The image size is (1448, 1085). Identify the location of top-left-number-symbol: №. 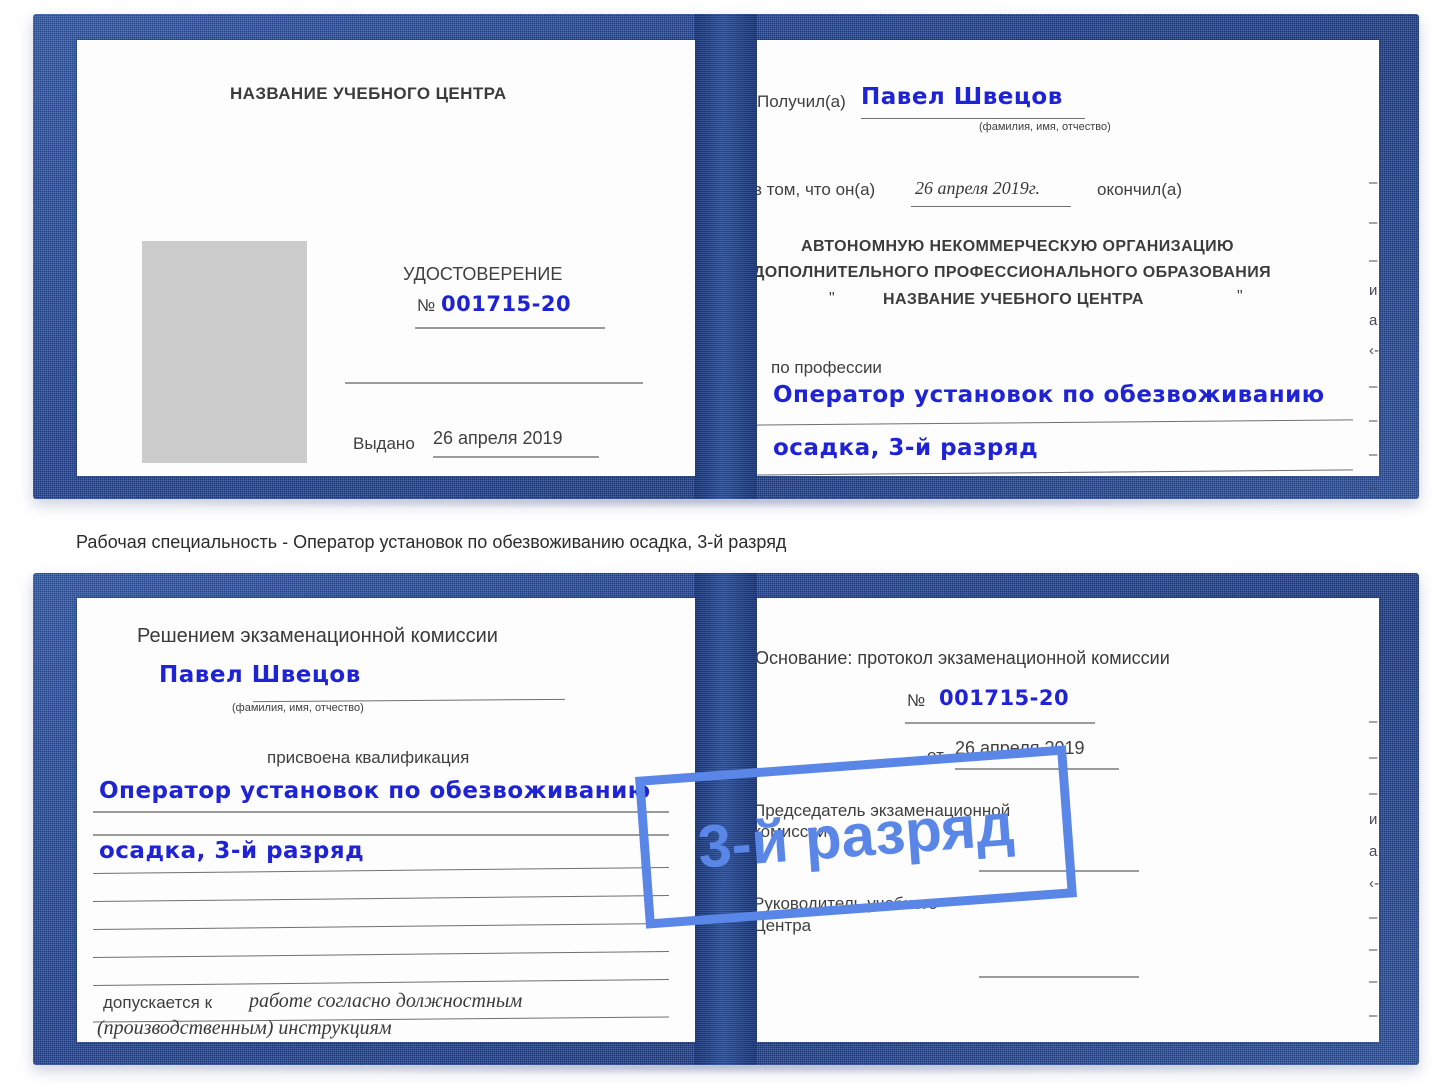
(426, 305).